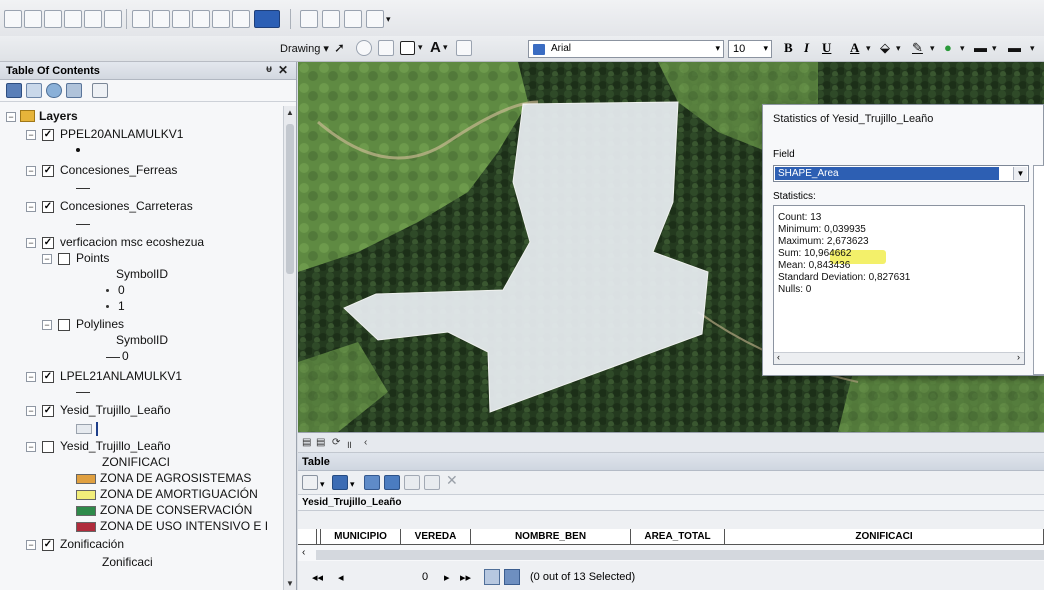 This screenshot has height=590, width=1044. Describe the element at coordinates (141, 19) in the screenshot. I see `paste-icon` at that location.